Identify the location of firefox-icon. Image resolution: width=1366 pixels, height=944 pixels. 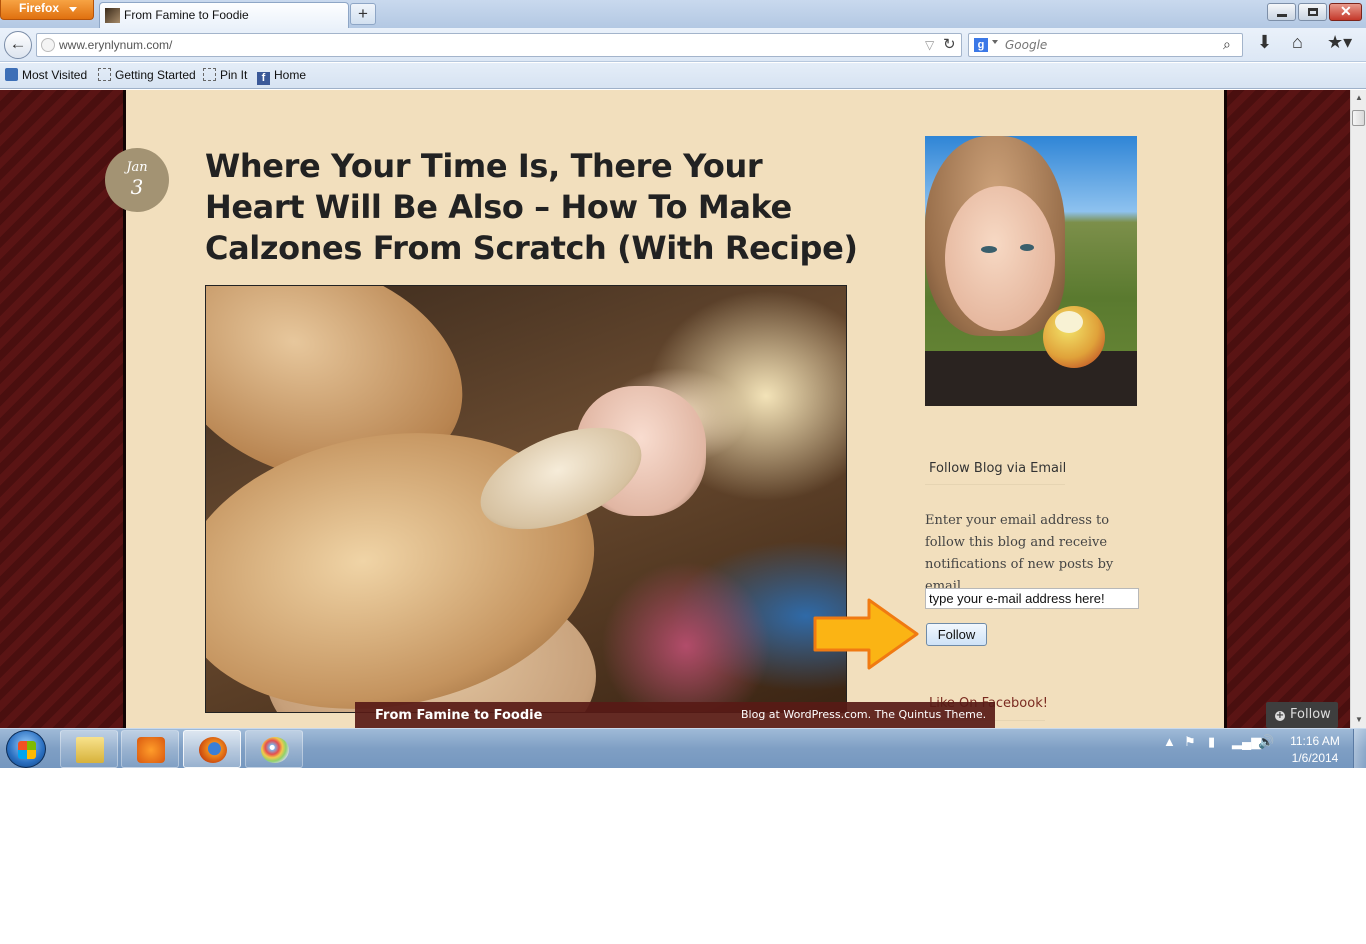
(213, 750).